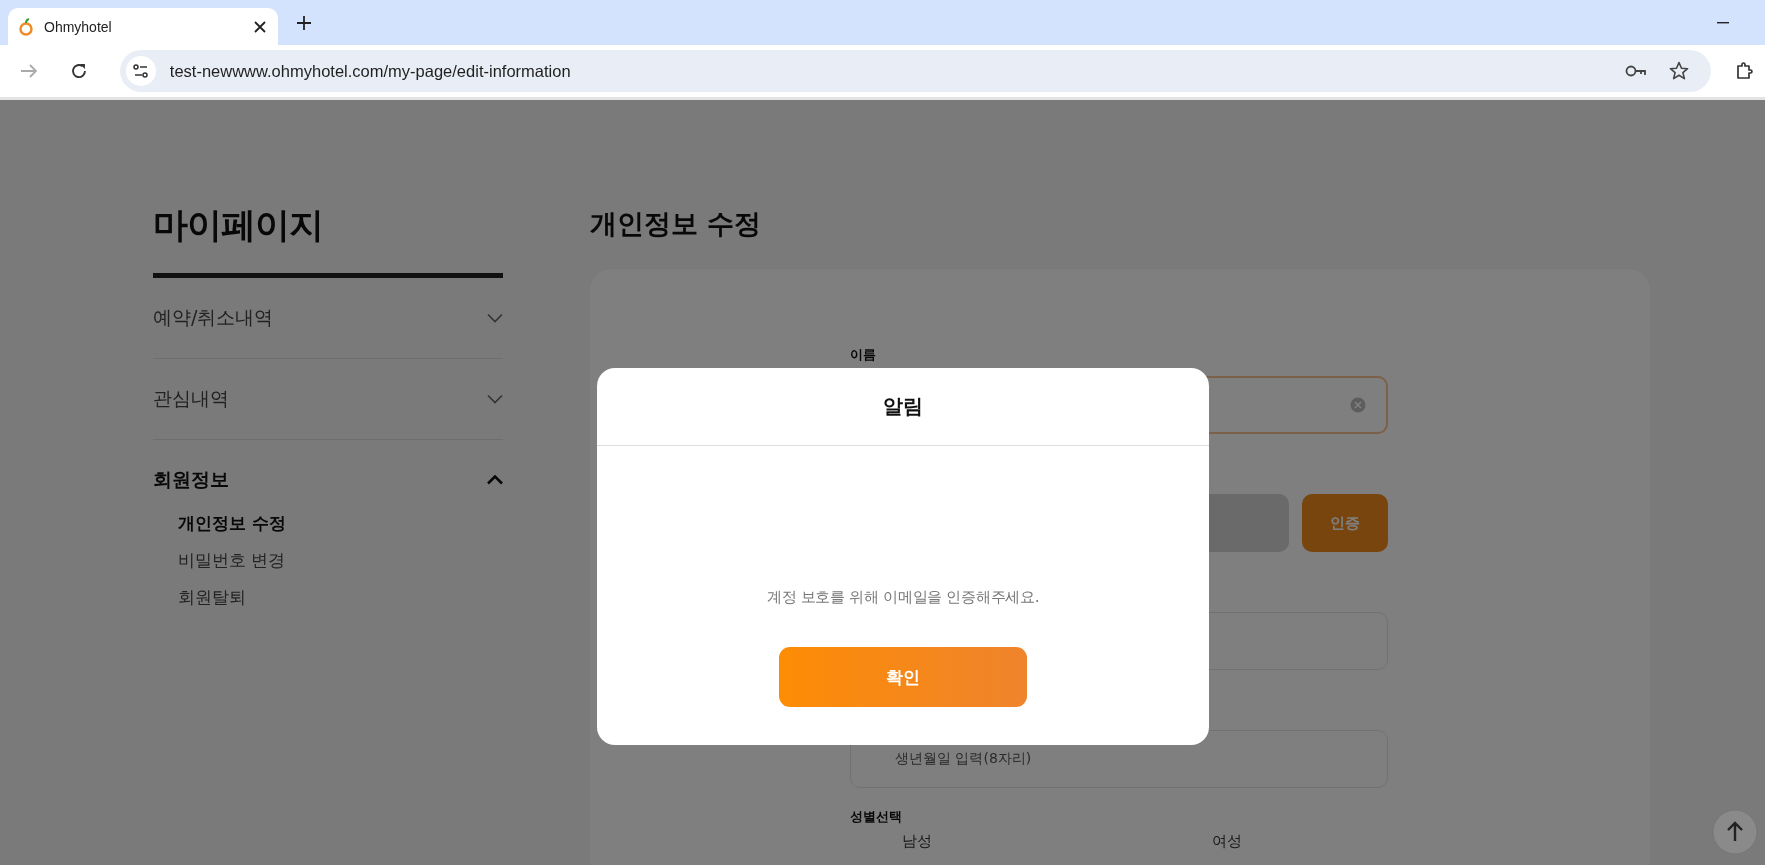  Describe the element at coordinates (876, 817) in the screenshot. I see `field-label: 성별선택` at that location.